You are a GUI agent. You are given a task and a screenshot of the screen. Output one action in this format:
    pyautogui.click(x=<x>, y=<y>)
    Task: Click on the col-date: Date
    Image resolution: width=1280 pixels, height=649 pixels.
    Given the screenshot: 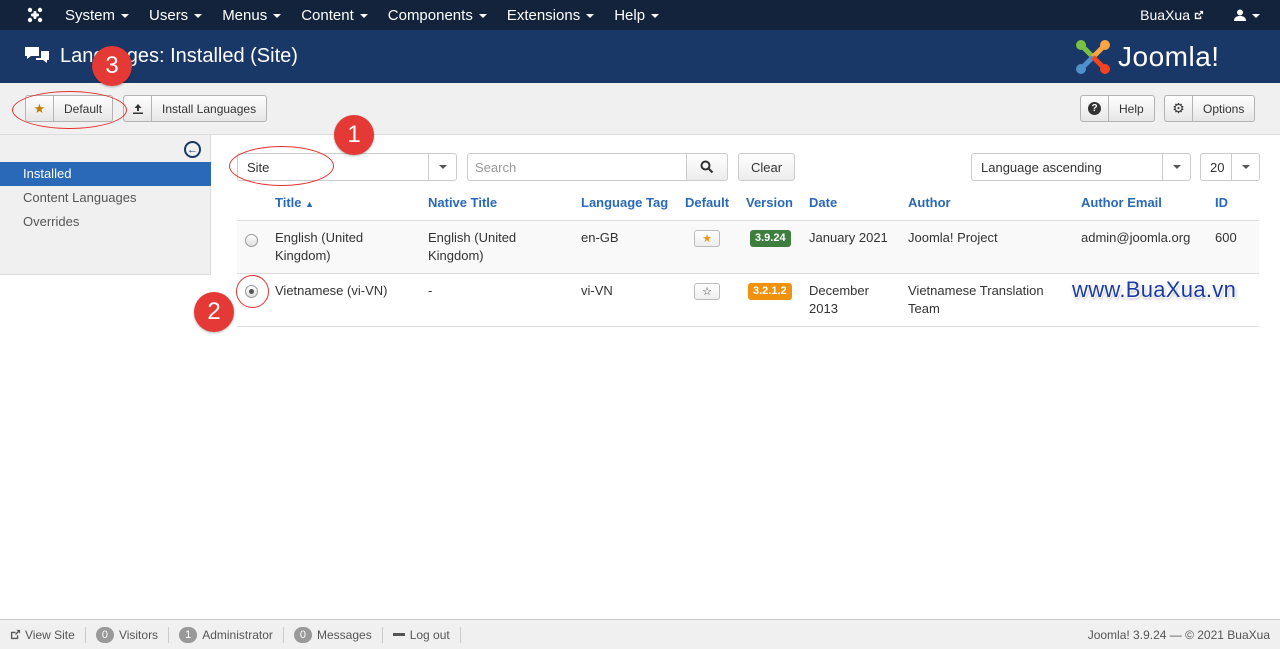 What is the action you would take?
    pyautogui.click(x=823, y=202)
    